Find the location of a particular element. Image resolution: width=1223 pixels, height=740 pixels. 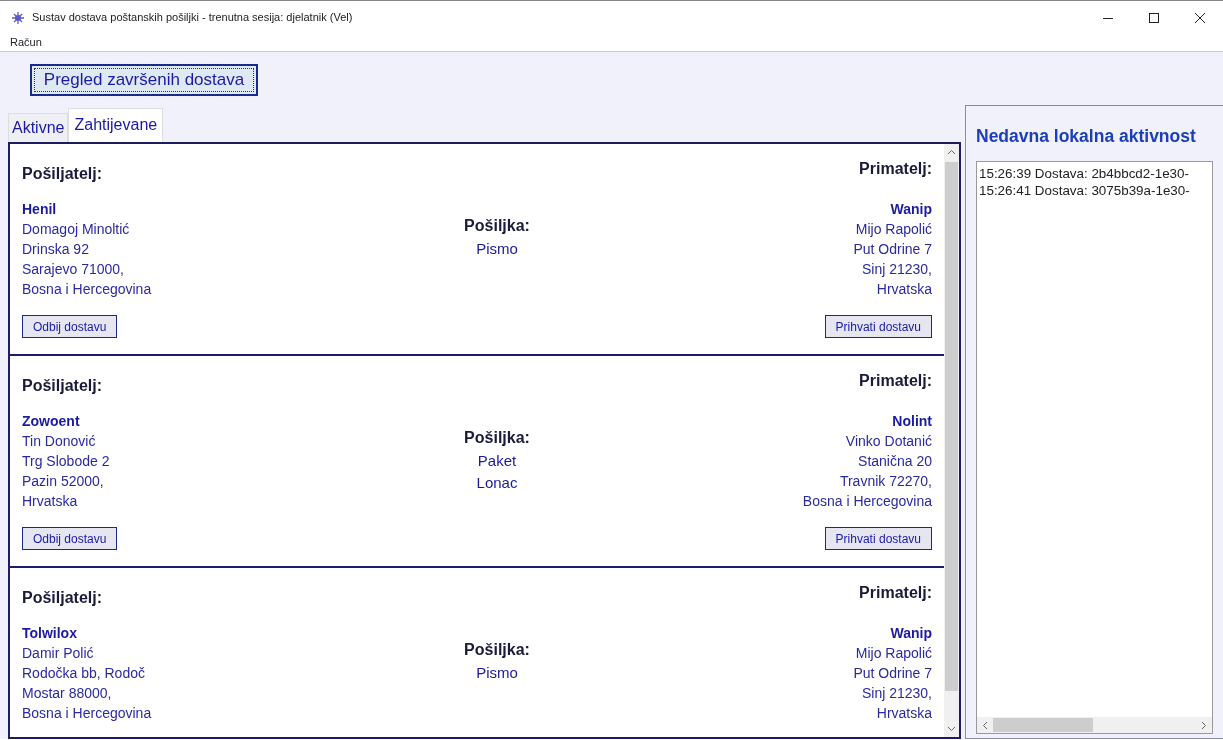

window-title: Sustav dostava poštanskih pošiljki - trenutna sesija: djelatnik (Vel) is located at coordinates (192, 18).